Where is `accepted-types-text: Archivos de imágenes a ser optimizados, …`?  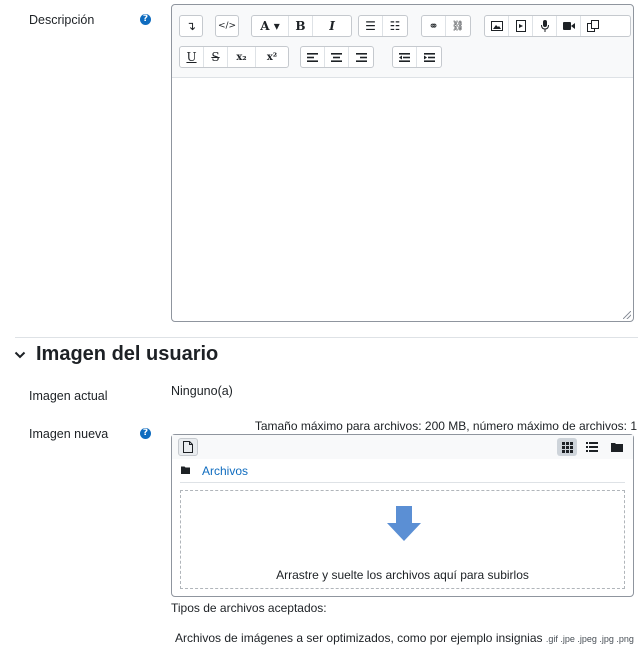
accepted-types-text: Archivos de imágenes a ser optimizados, … is located at coordinates (359, 638).